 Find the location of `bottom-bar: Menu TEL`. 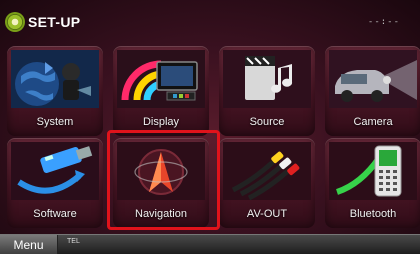

bottom-bar: Menu TEL is located at coordinates (210, 244).